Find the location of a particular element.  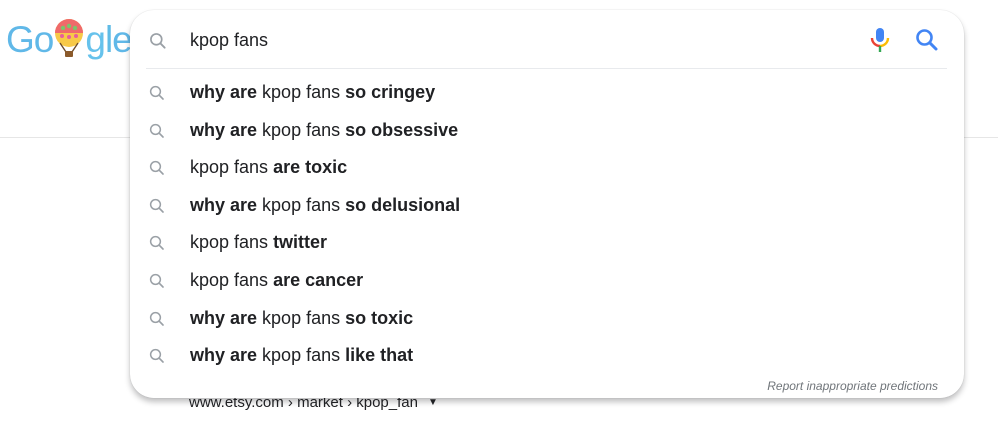

suggestion-completion: are toxic is located at coordinates (310, 167).